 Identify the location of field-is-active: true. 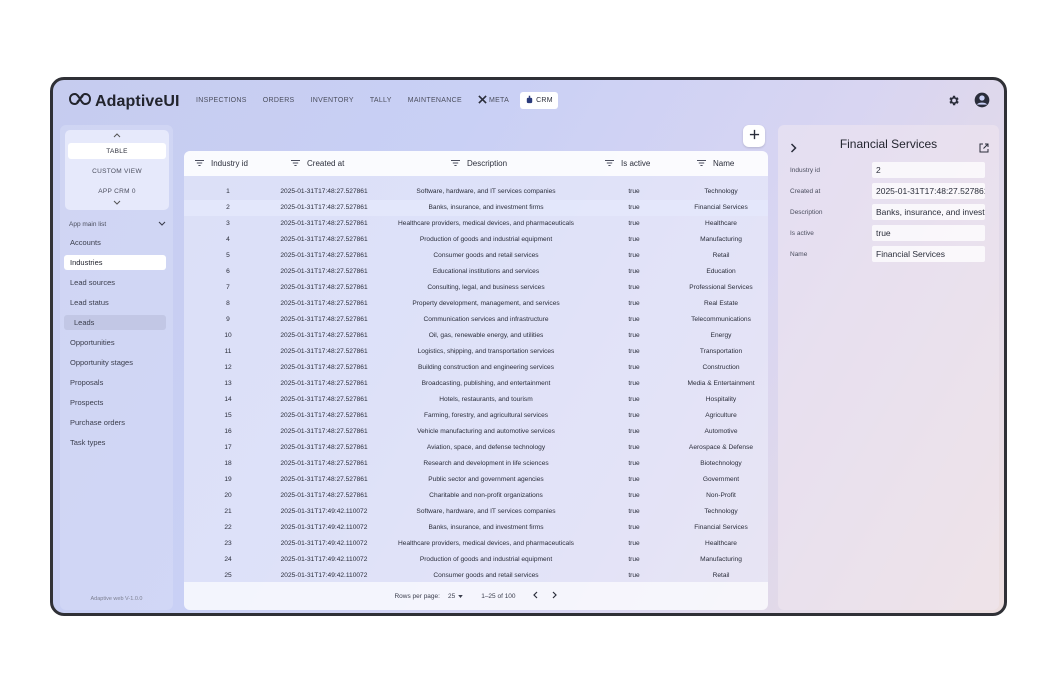
(928, 233).